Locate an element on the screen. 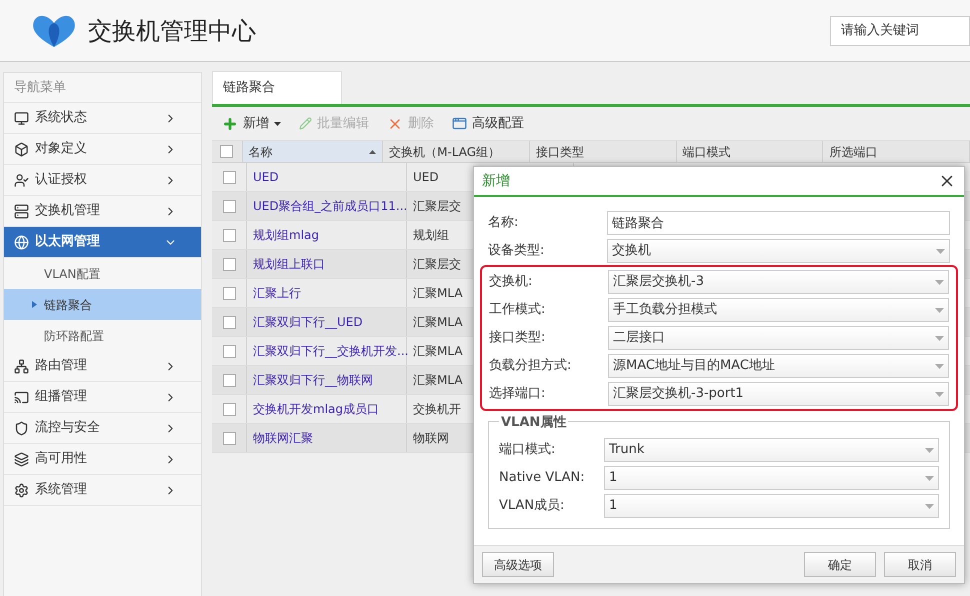 Image resolution: width=970 pixels, height=596 pixels. column-header: 端口模式 is located at coordinates (750, 151).